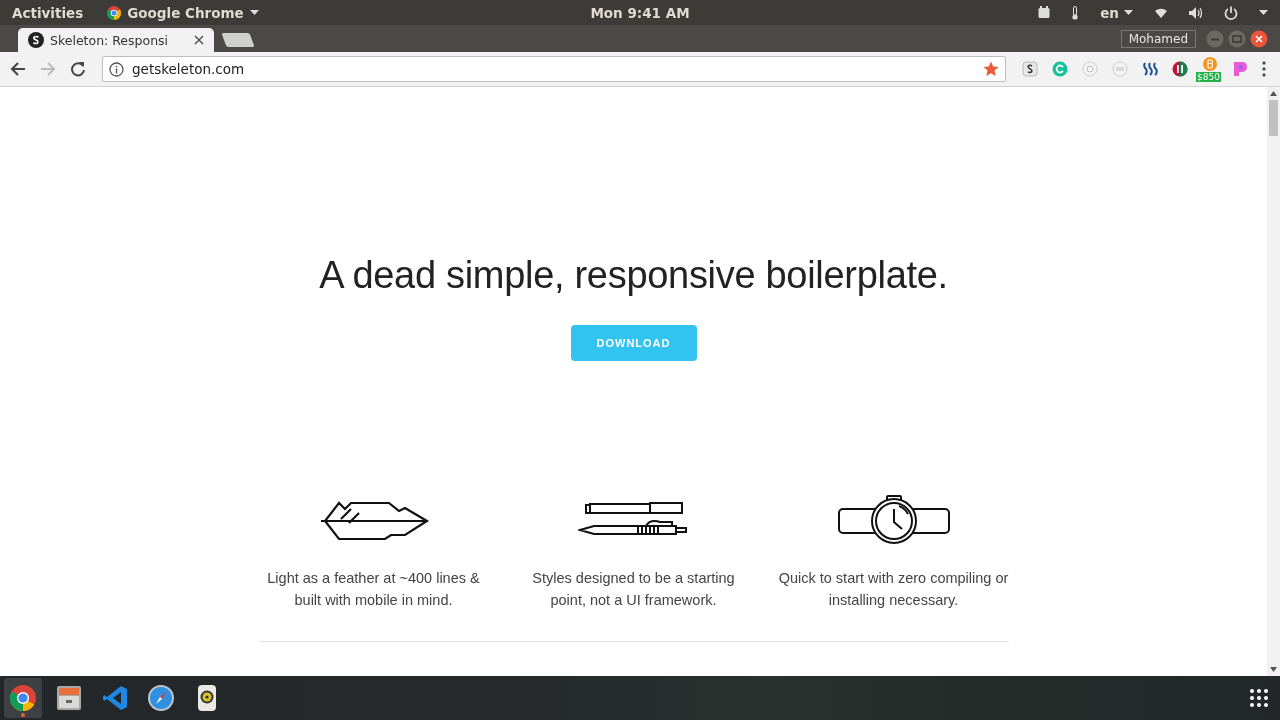 Image resolution: width=1280 pixels, height=720 pixels. Describe the element at coordinates (1150, 69) in the screenshot. I see `waves-icon` at that location.